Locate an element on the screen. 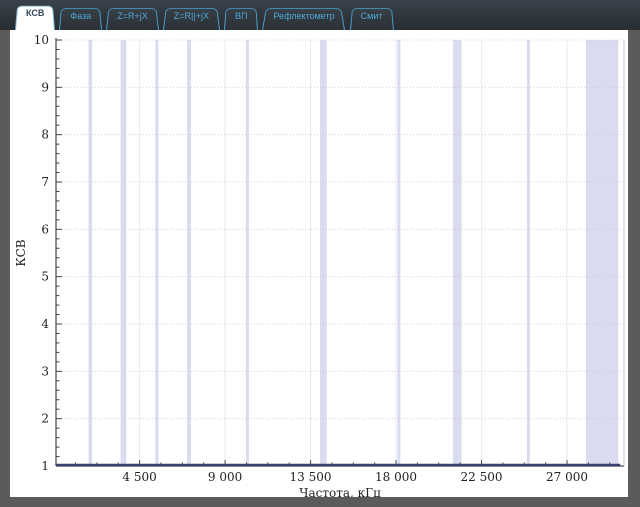 Image resolution: width=640 pixels, height=507 pixels. x-tick-label: 18 000 is located at coordinates (396, 477).